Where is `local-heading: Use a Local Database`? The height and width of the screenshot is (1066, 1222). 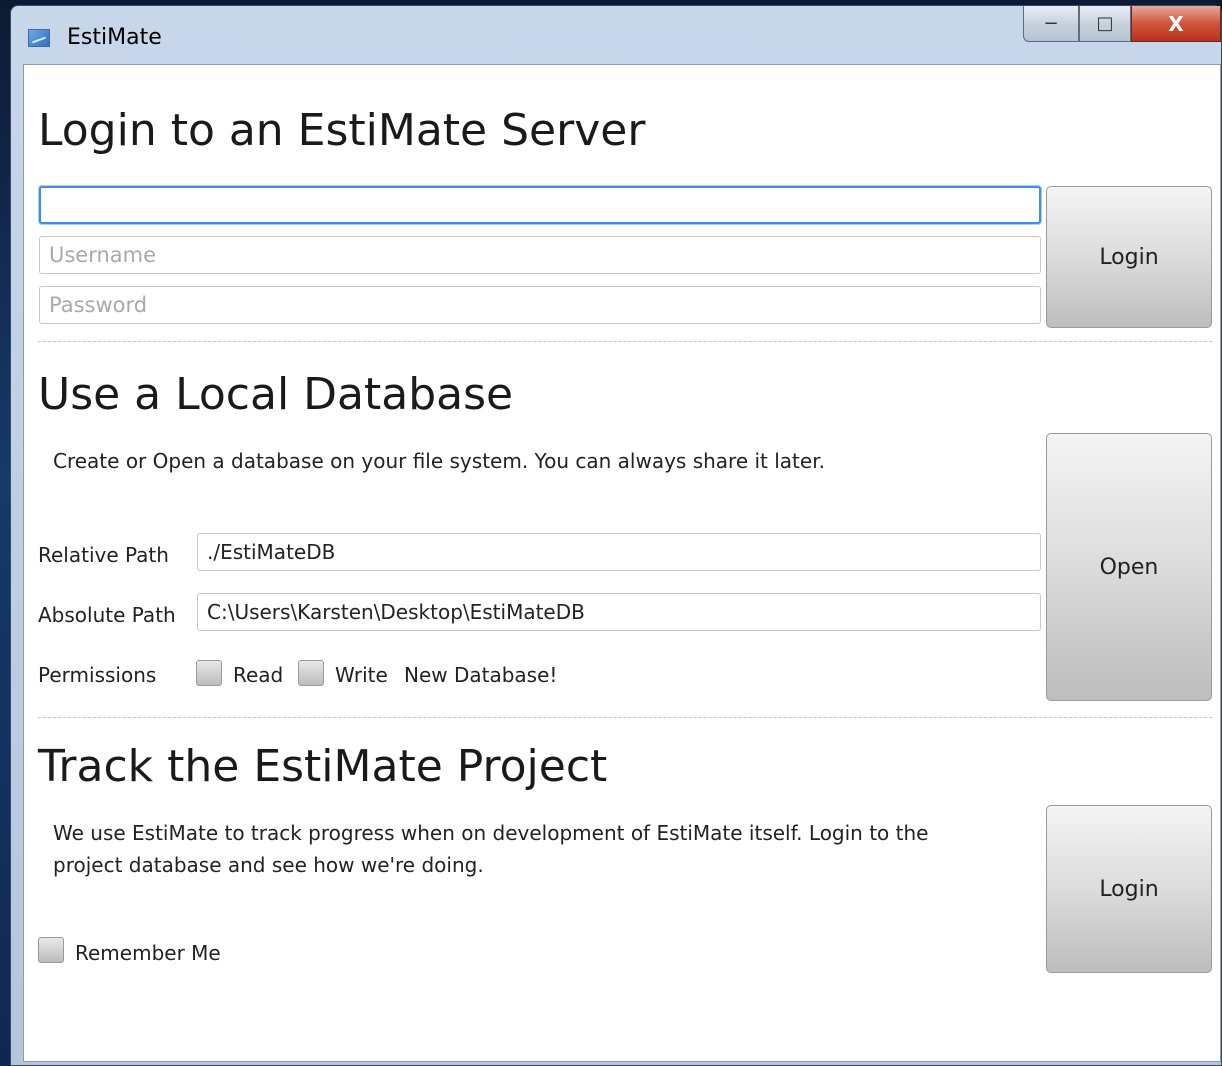 local-heading: Use a Local Database is located at coordinates (276, 394).